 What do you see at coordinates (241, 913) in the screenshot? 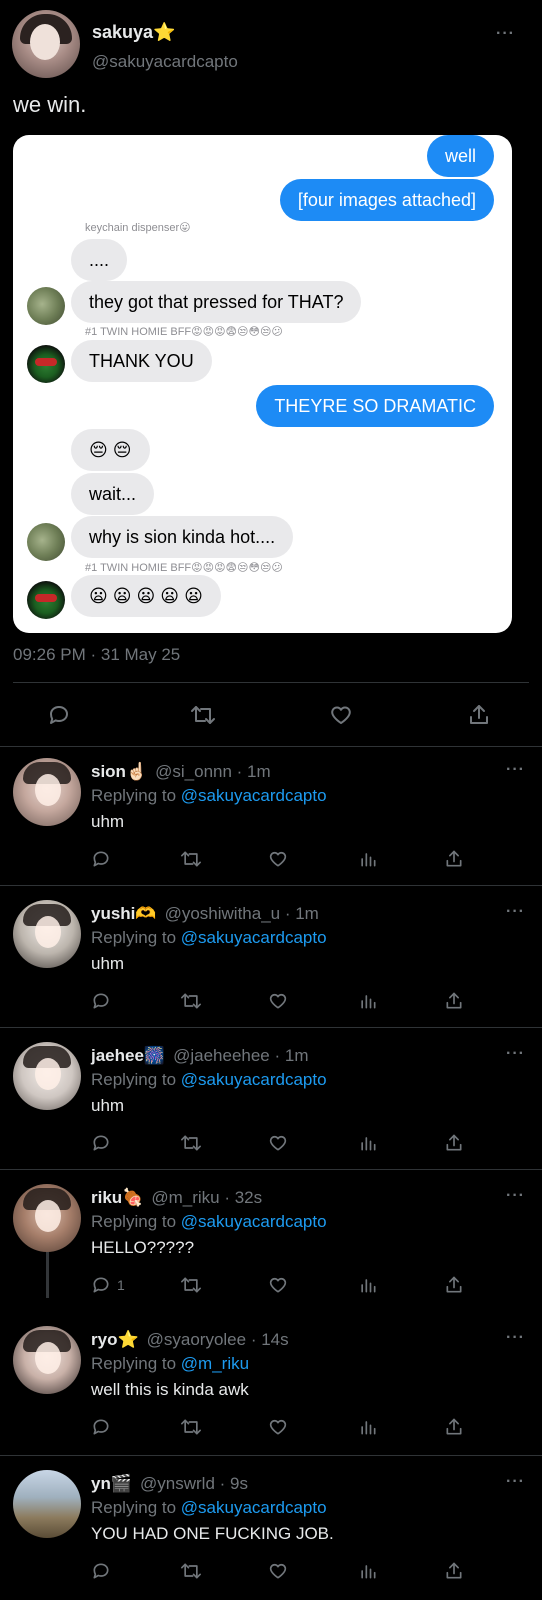
I see `reply-handle: @yoshiwitha_u · 1m` at bounding box center [241, 913].